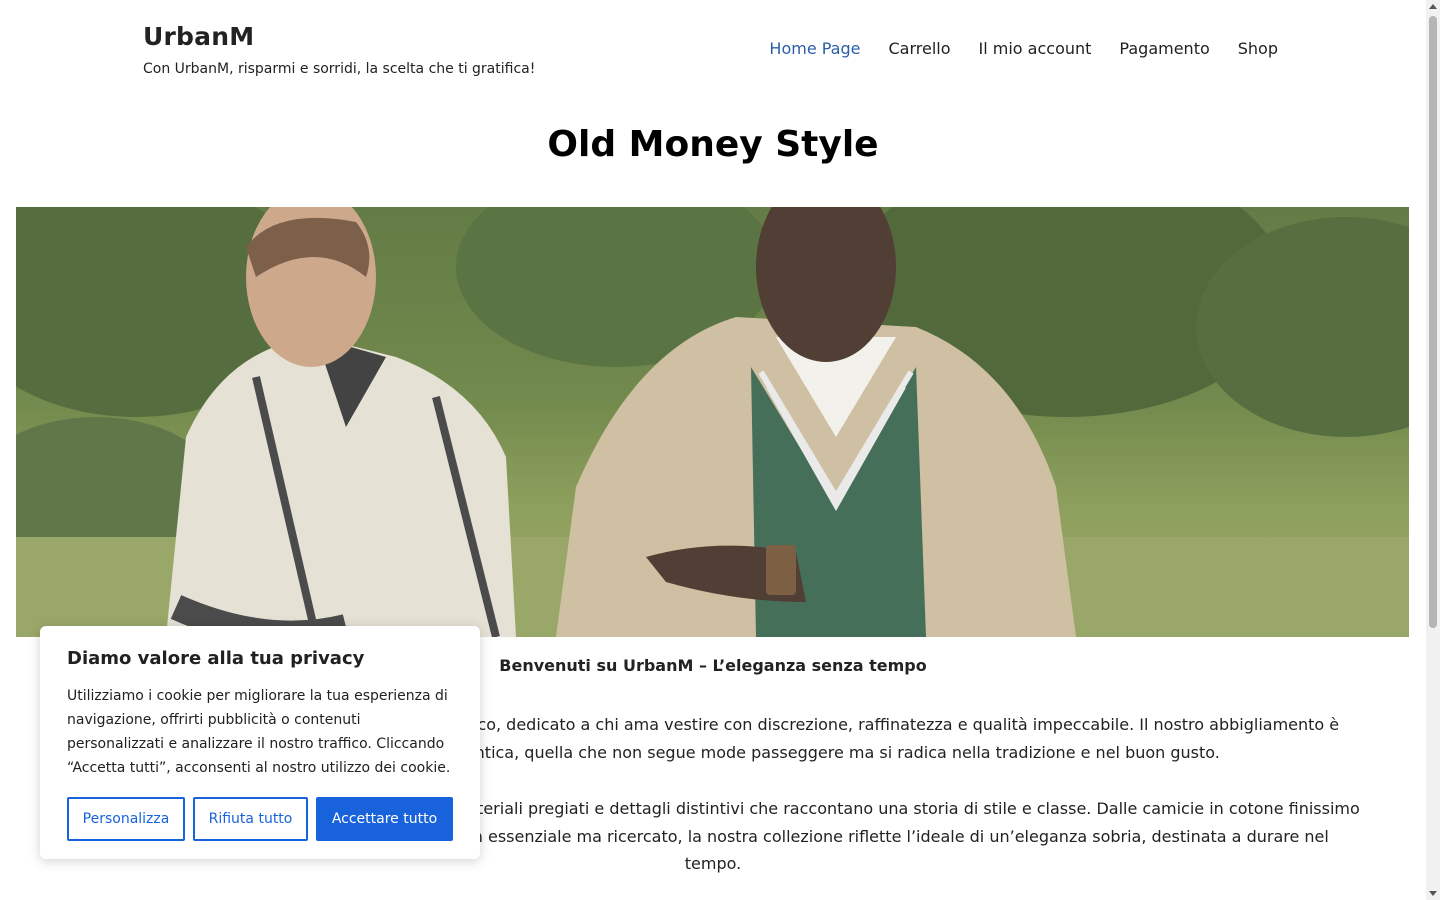 This screenshot has width=1440, height=900. Describe the element at coordinates (216, 658) in the screenshot. I see `cookie-banner-title: Diamo valore alla tua privacy` at that location.